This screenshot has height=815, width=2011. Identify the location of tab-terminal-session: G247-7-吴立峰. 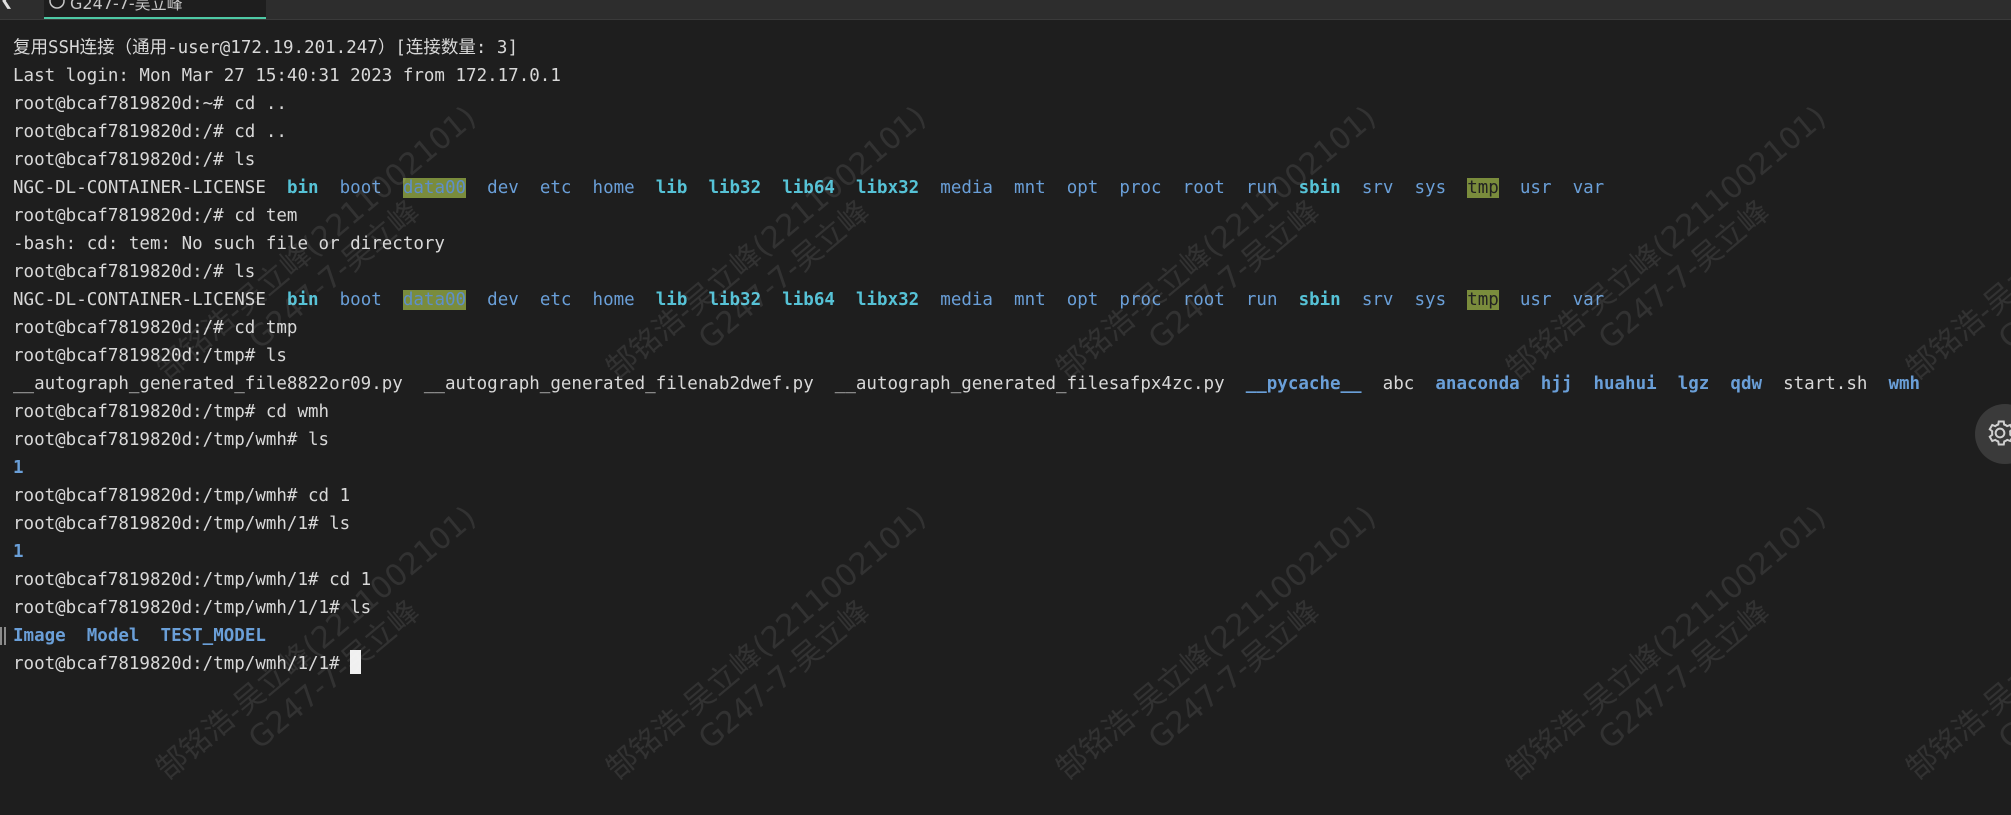
(155, 9).